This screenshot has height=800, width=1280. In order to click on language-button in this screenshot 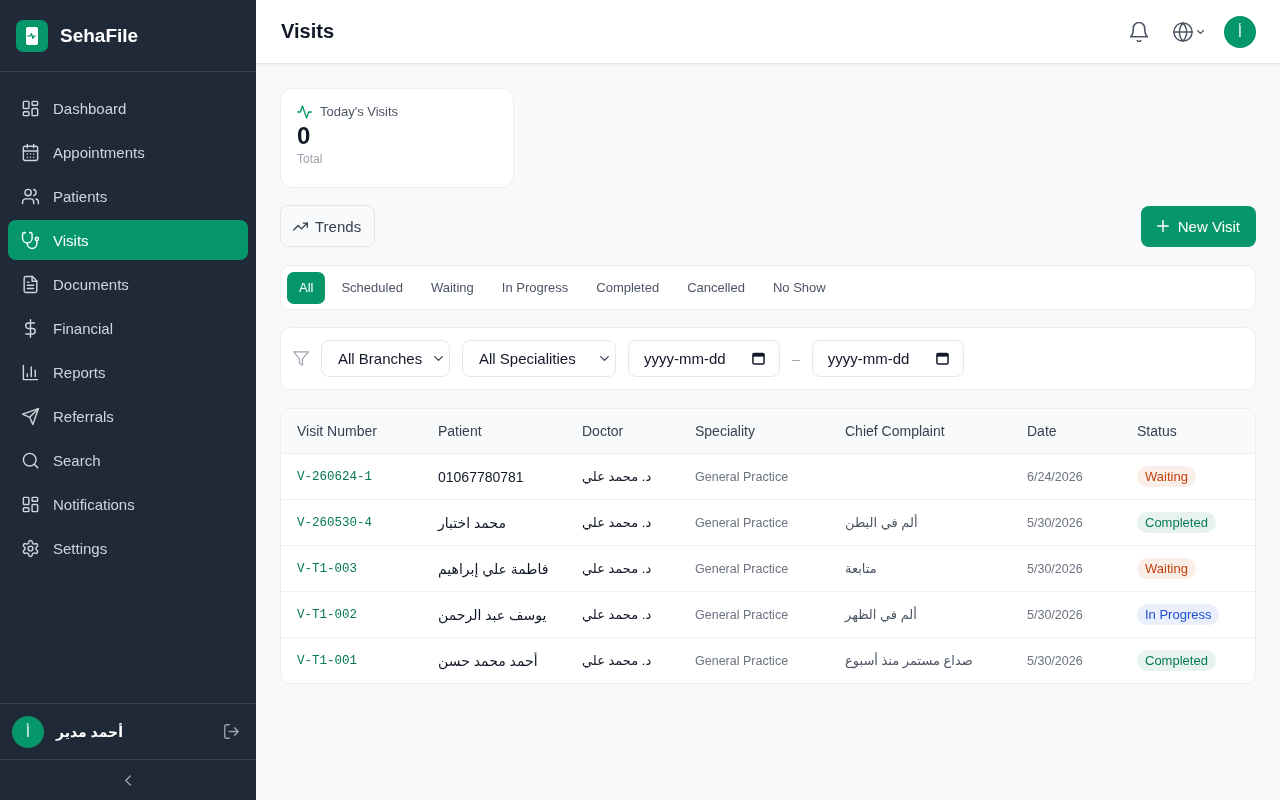, I will do `click(1188, 31)`.